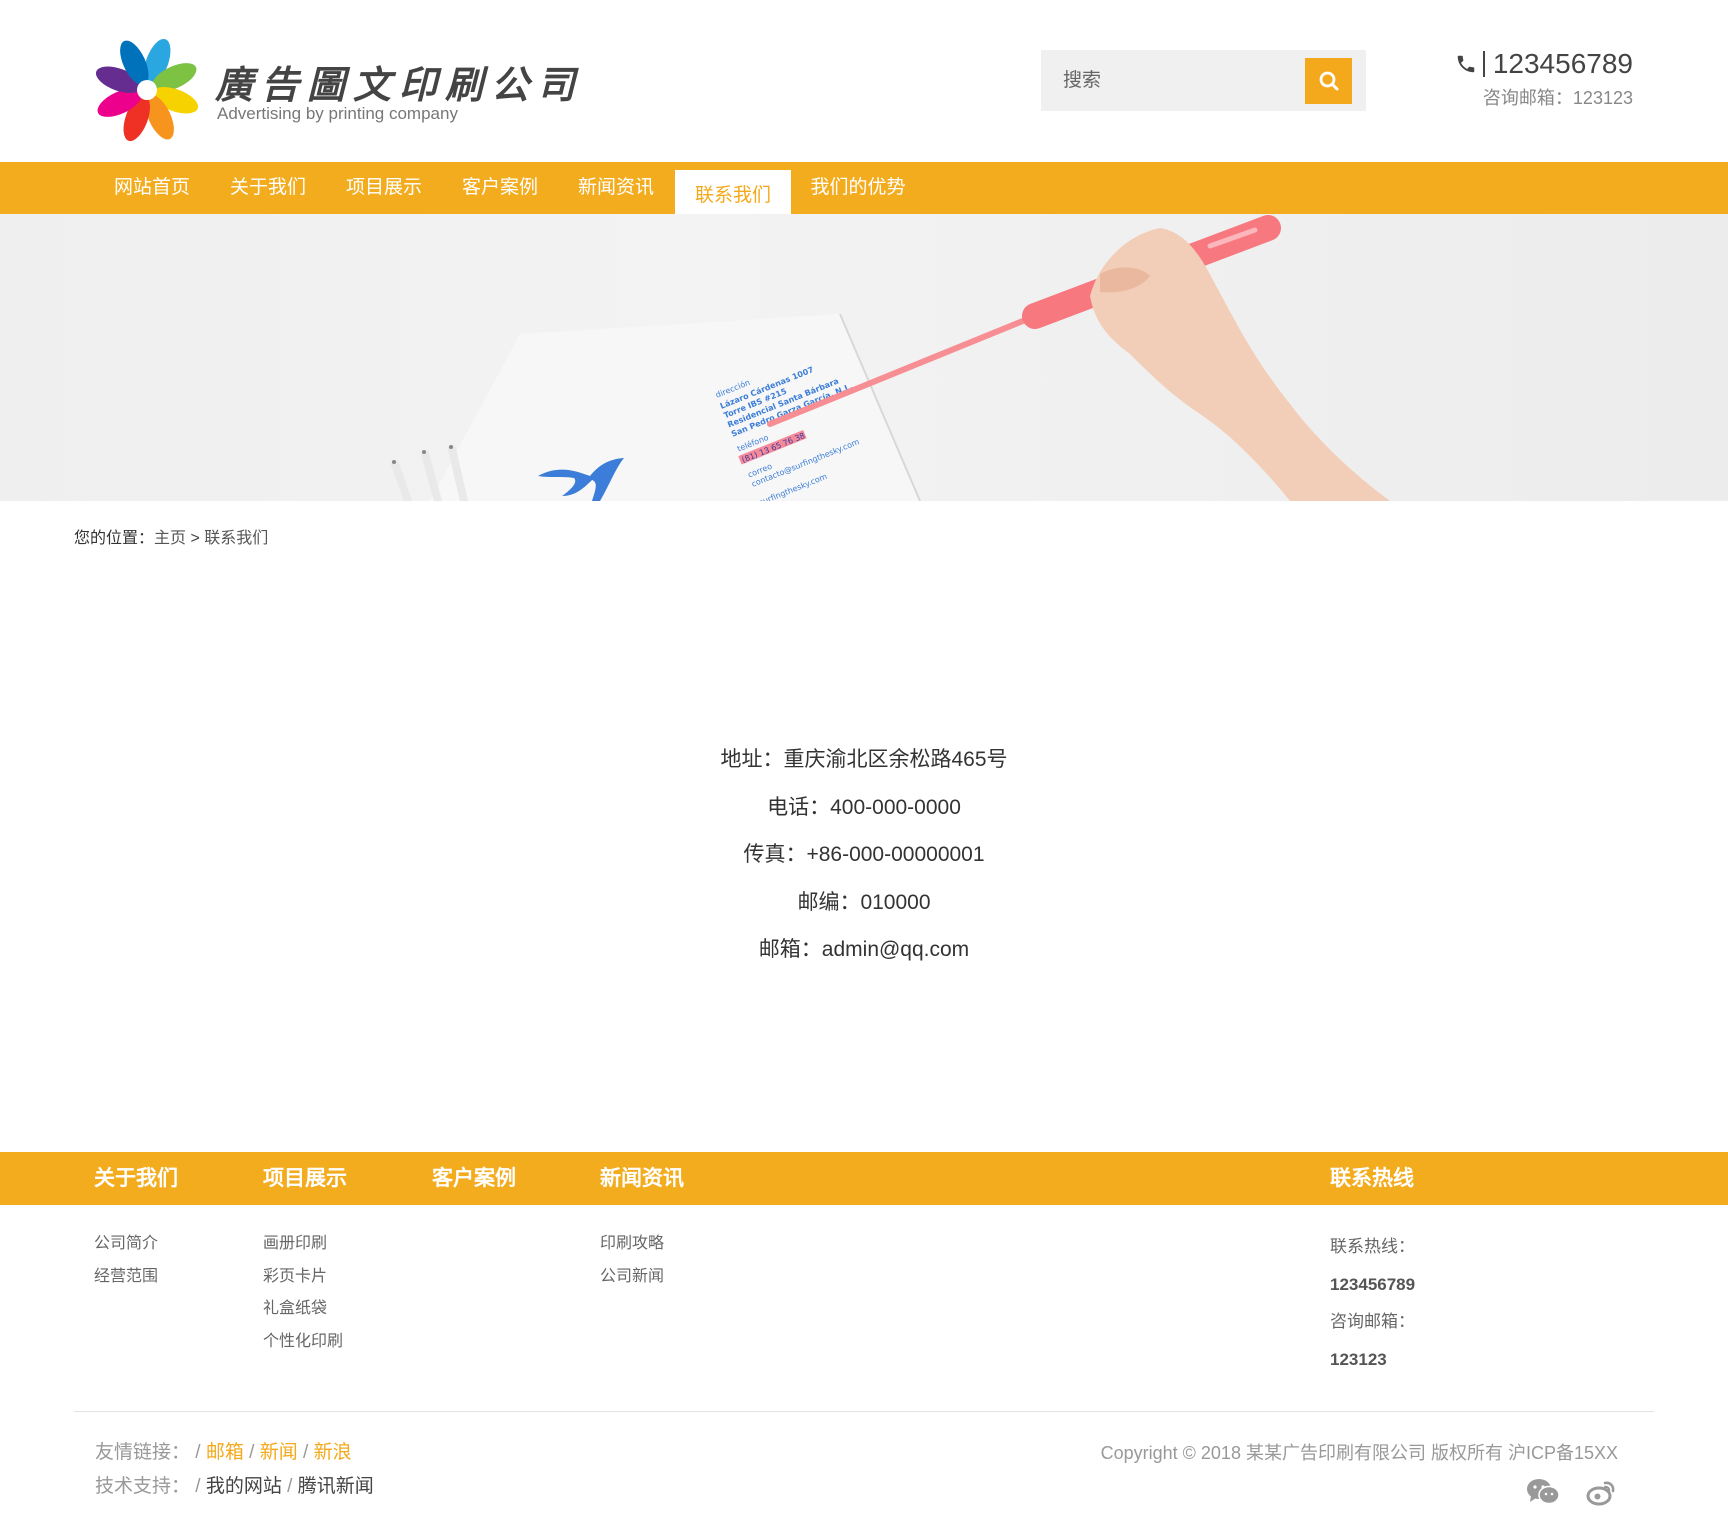  I want to click on footer-title-news: 新闻资讯, so click(642, 1178).